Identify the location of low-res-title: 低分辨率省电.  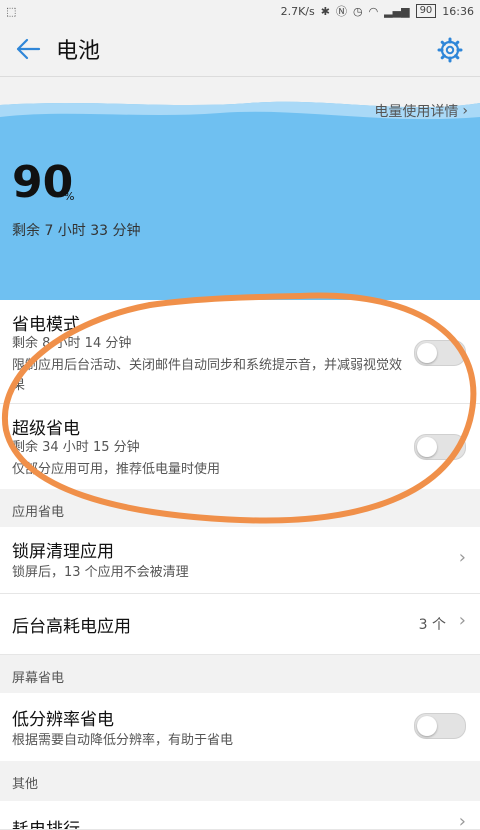
(63, 720).